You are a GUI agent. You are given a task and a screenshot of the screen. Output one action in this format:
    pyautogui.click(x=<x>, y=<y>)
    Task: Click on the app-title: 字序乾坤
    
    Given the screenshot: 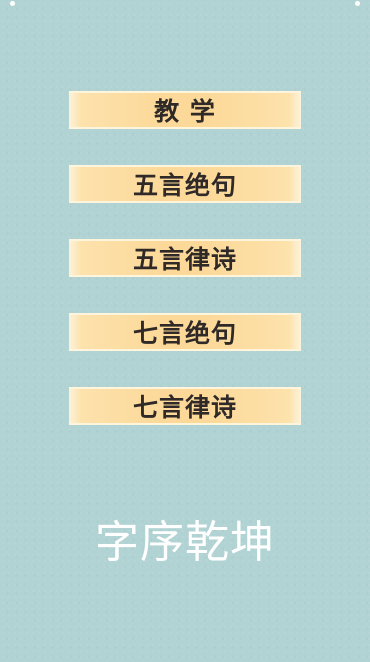 What is the action you would take?
    pyautogui.click(x=185, y=542)
    